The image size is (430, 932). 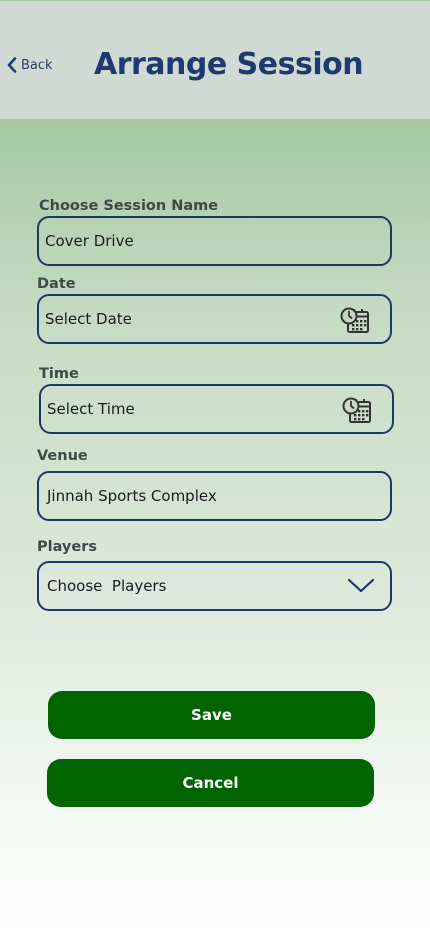 What do you see at coordinates (89, 241) in the screenshot?
I see `session-name-value: Cover Drive` at bounding box center [89, 241].